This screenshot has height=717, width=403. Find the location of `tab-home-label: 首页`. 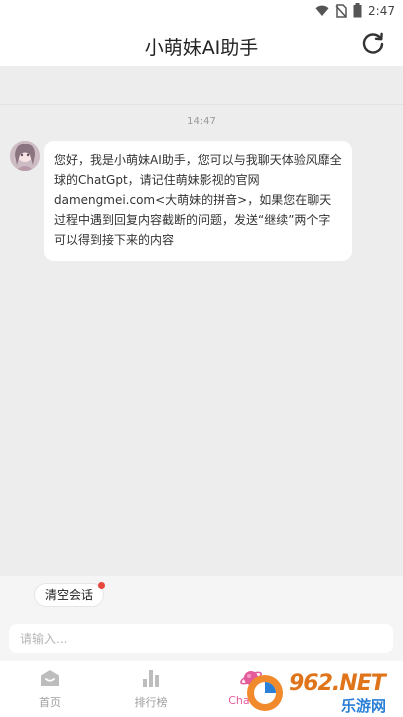

tab-home-label: 首页 is located at coordinates (50, 702).